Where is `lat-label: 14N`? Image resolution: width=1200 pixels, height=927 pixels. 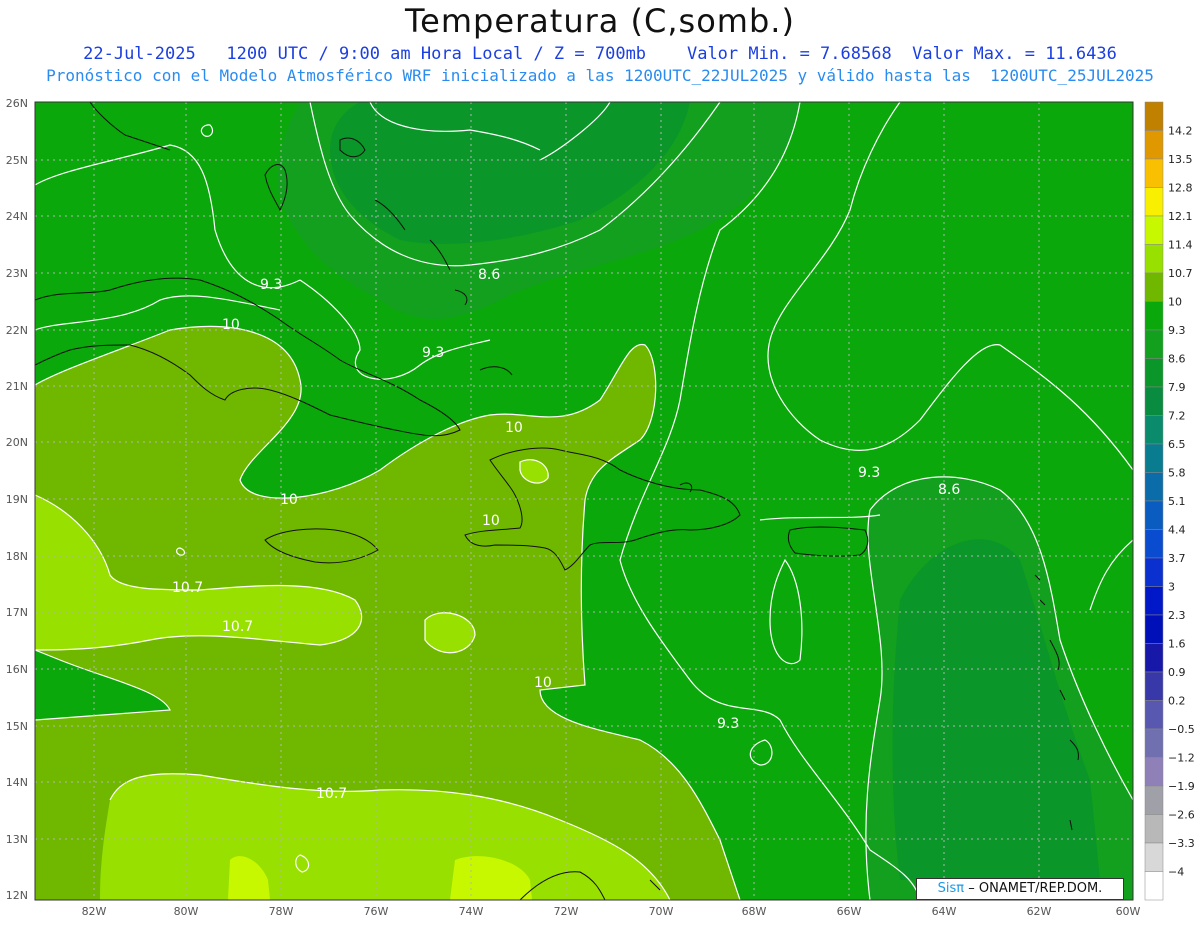 lat-label: 14N is located at coordinates (17, 782).